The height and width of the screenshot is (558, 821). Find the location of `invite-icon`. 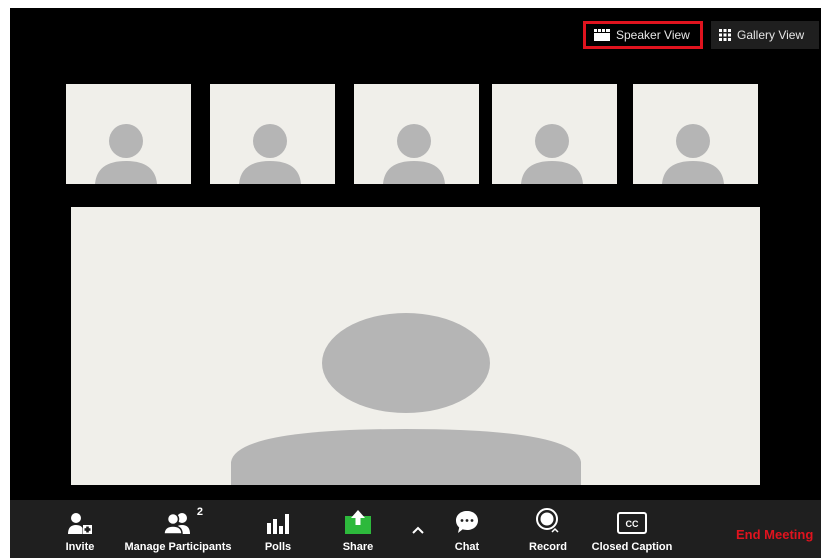

invite-icon is located at coordinates (80, 517).